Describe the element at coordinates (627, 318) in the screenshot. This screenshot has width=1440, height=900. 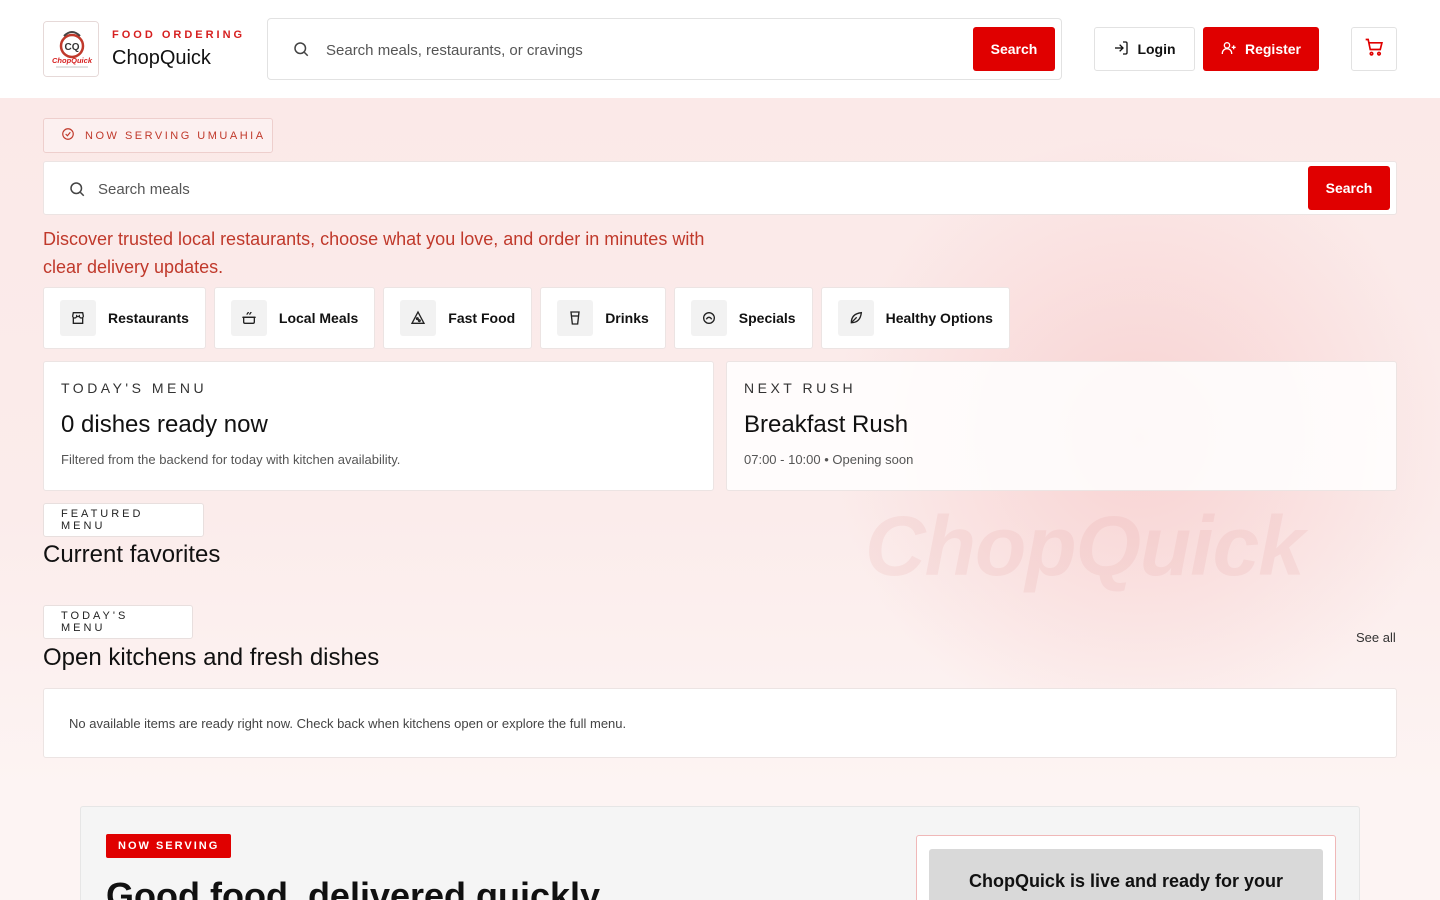
I see `category-label: Drinks` at that location.